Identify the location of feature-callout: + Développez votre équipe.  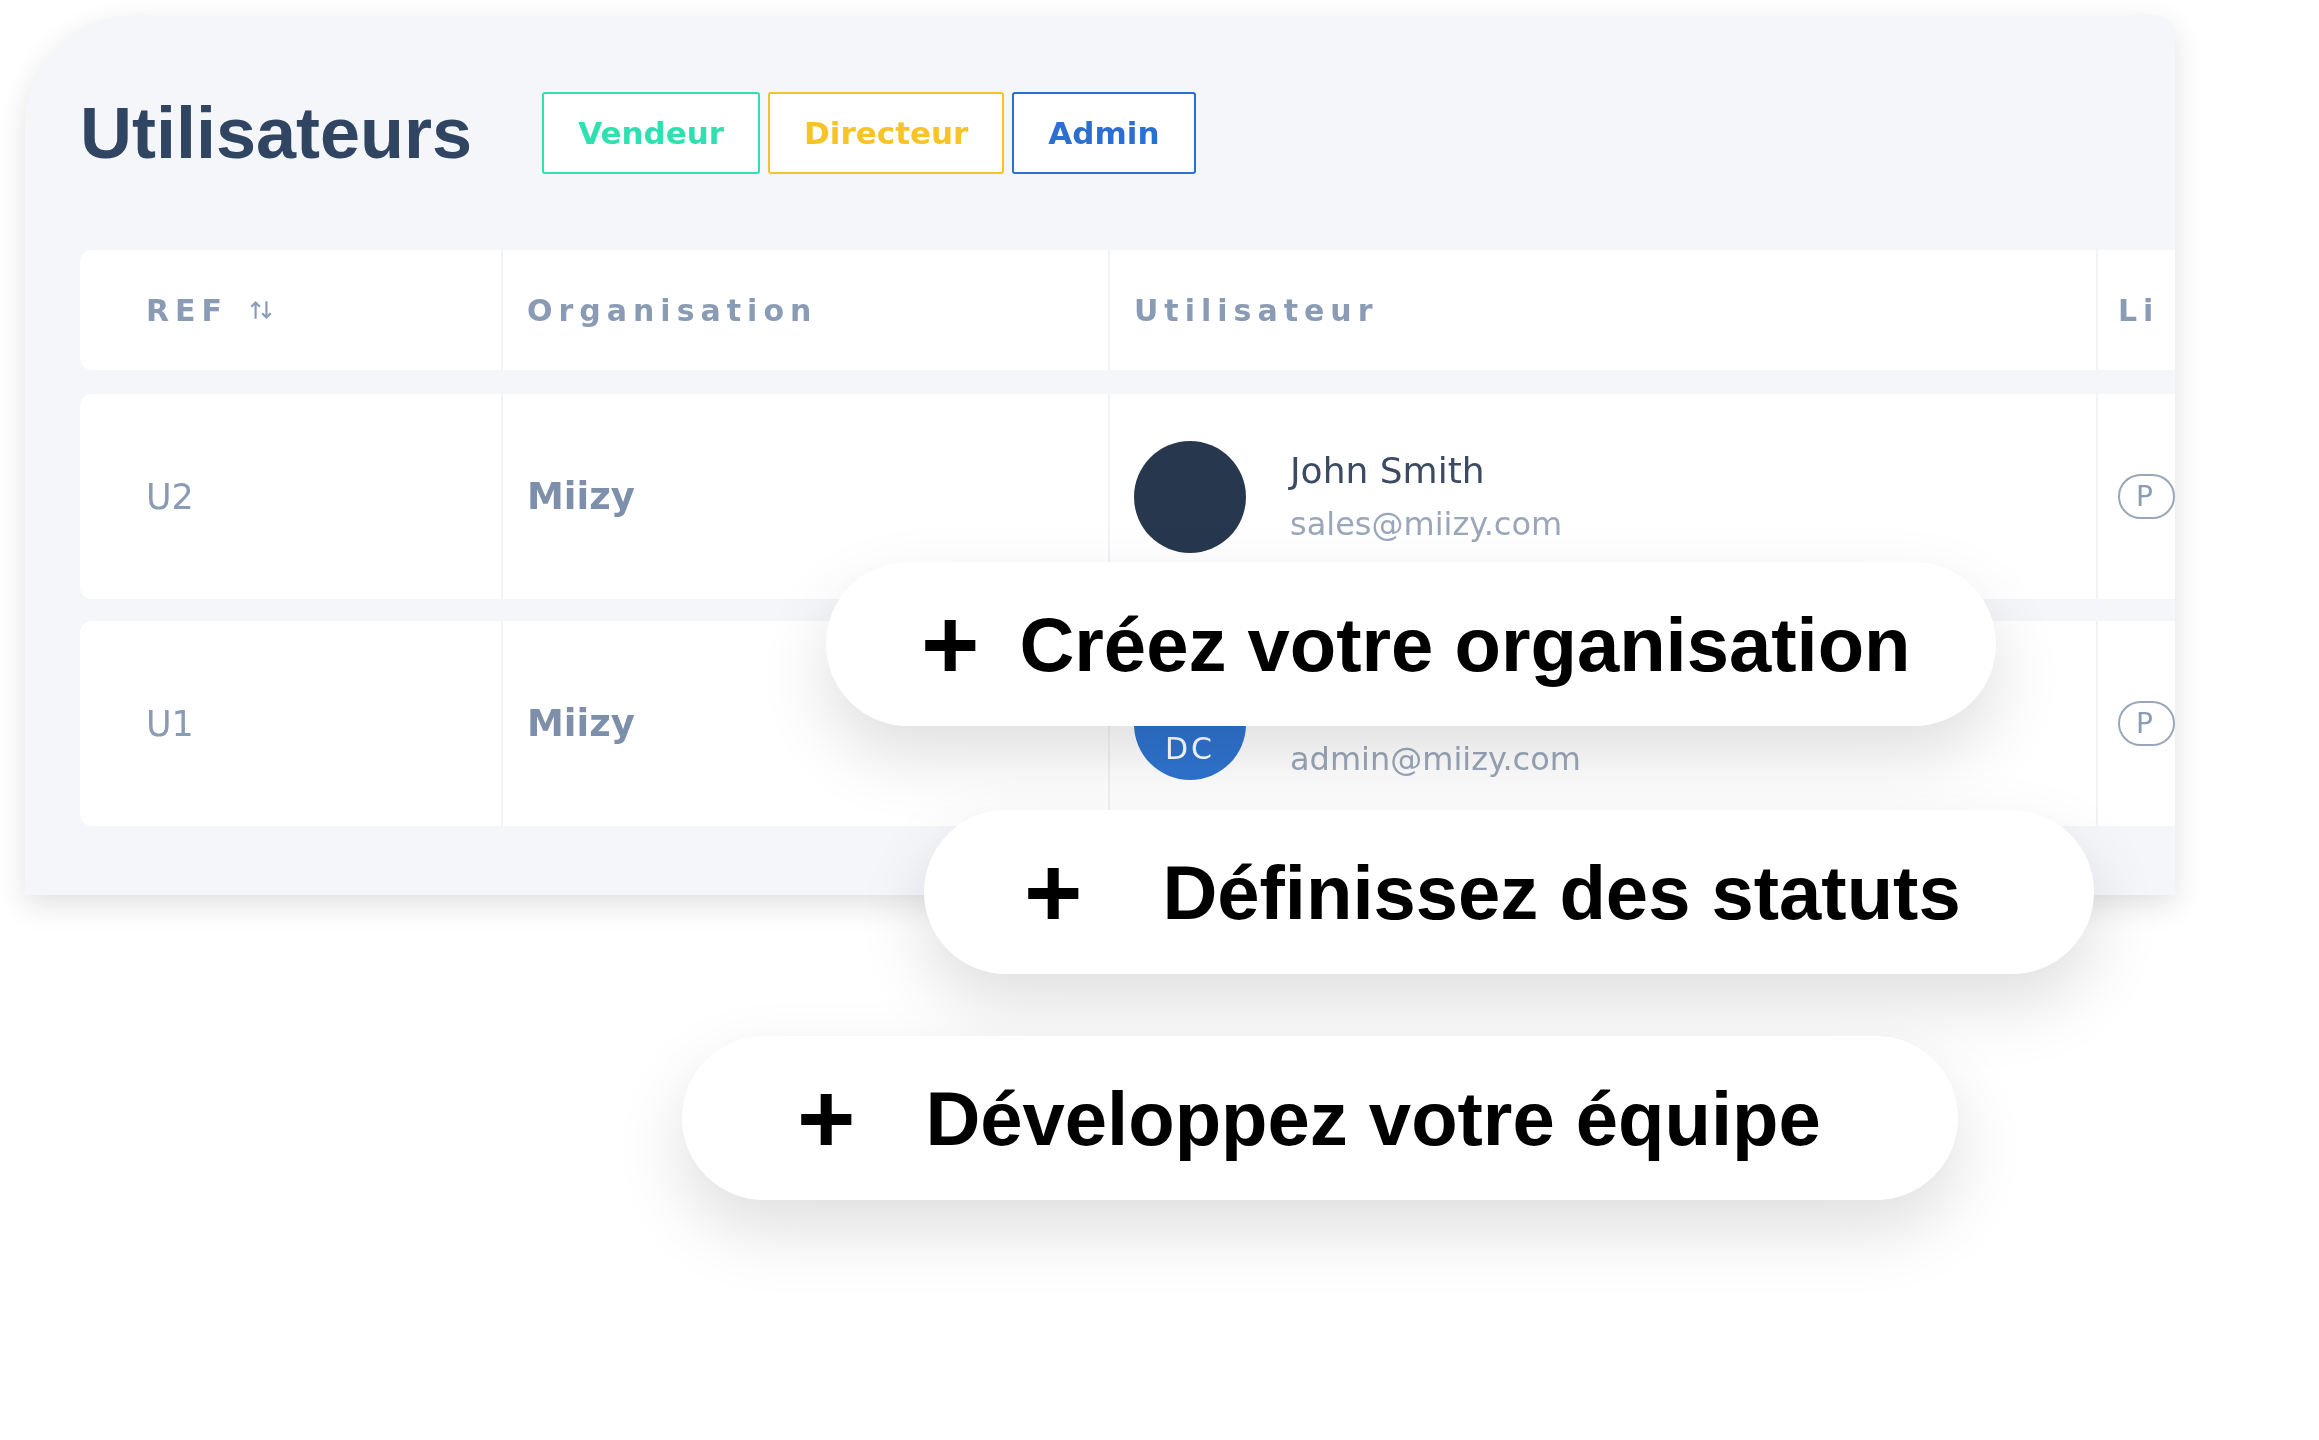
(1320, 1118).